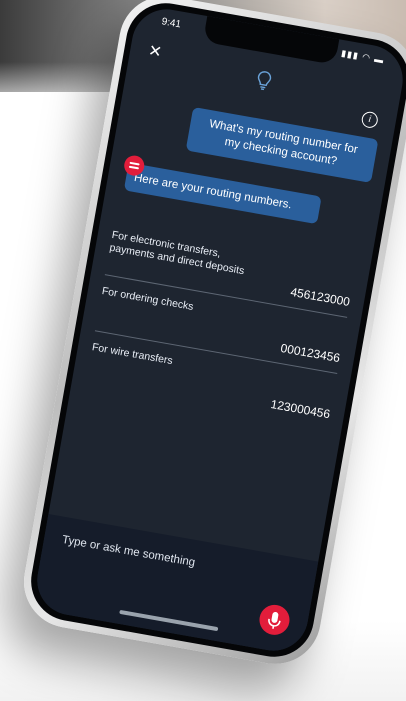 The image size is (406, 701). What do you see at coordinates (264, 81) in the screenshot?
I see `lightbulb-icon` at bounding box center [264, 81].